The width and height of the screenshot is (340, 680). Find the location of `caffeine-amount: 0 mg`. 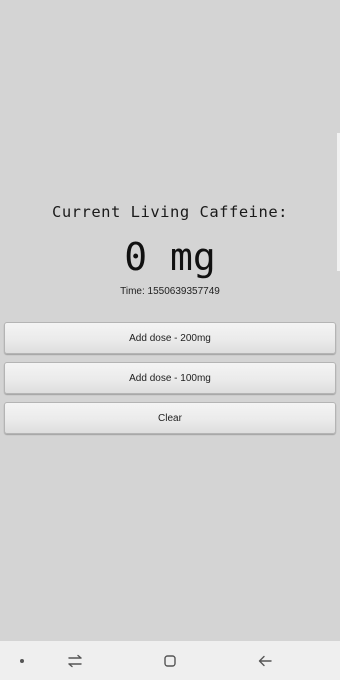

caffeine-amount: 0 mg is located at coordinates (170, 257).